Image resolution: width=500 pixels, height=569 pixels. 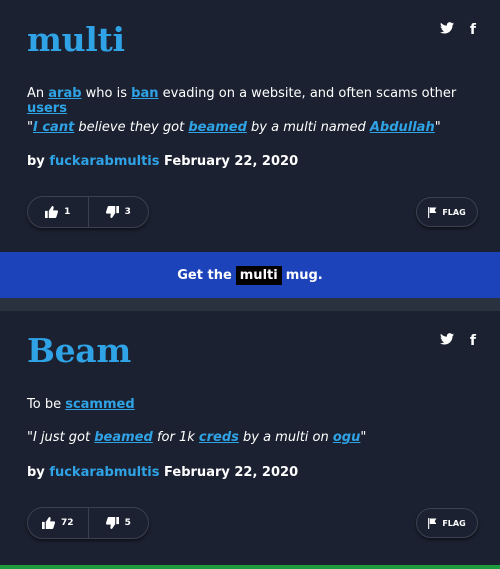 What do you see at coordinates (250, 567) in the screenshot?
I see `green-banner` at bounding box center [250, 567].